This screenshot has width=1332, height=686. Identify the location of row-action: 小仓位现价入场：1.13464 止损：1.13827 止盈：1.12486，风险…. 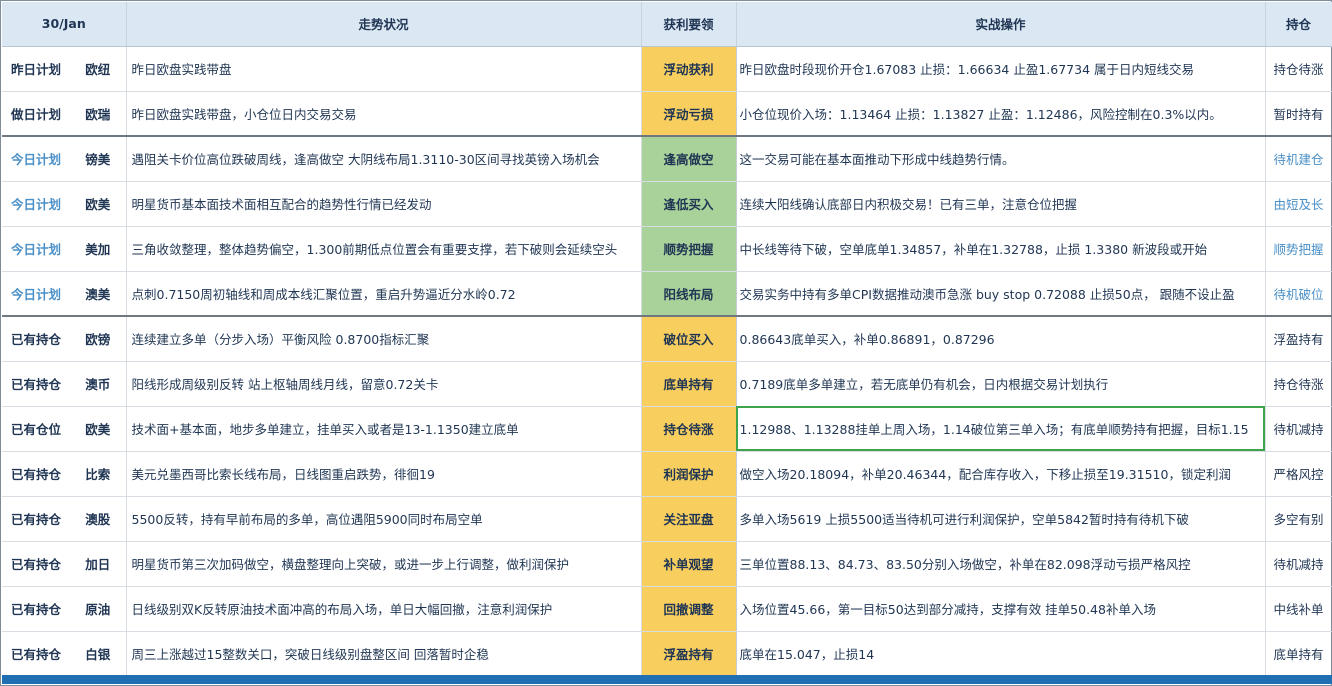
(1001, 114).